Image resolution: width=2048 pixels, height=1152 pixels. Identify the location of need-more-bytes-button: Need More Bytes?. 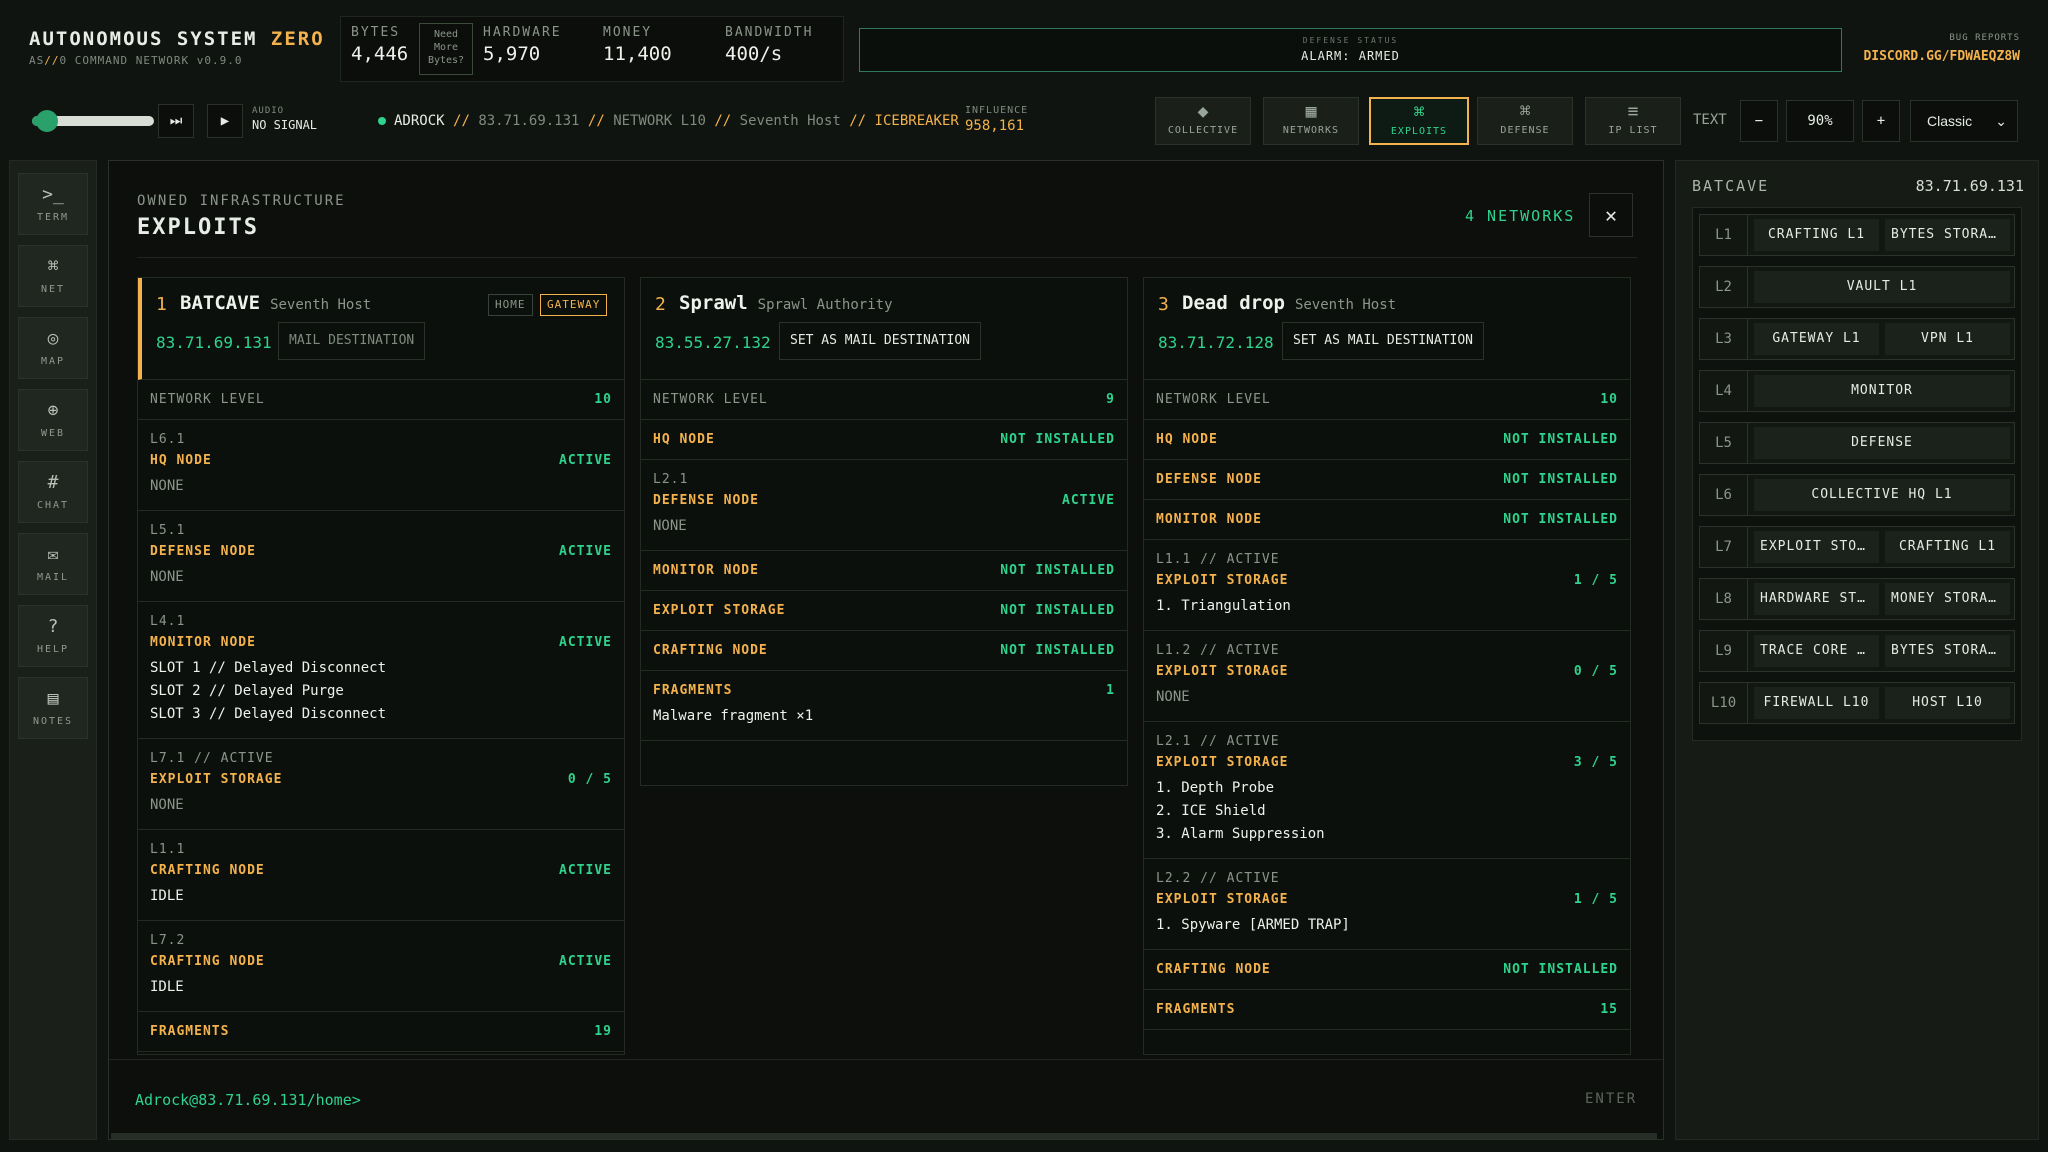
(446, 49).